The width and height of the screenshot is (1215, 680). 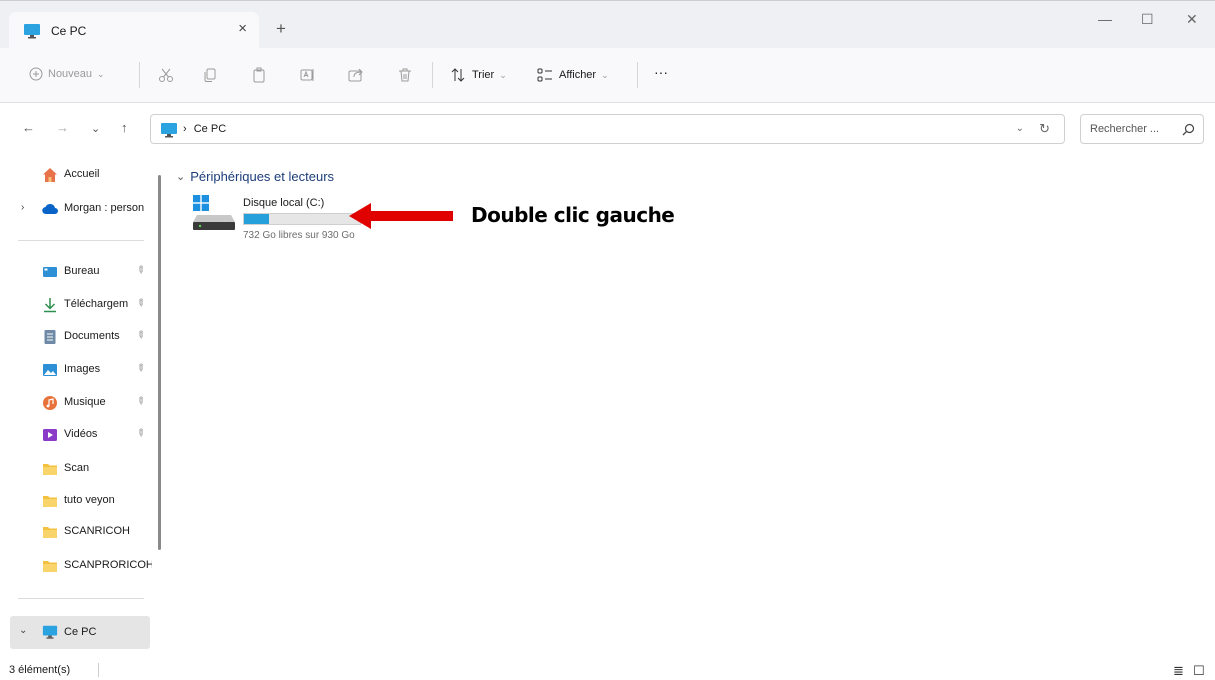 I want to click on rename-button, so click(x=308, y=75).